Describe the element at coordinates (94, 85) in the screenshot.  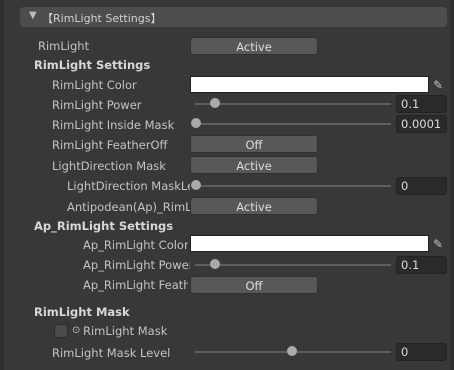
I see `rimlight-color-label: RimLight Color` at that location.